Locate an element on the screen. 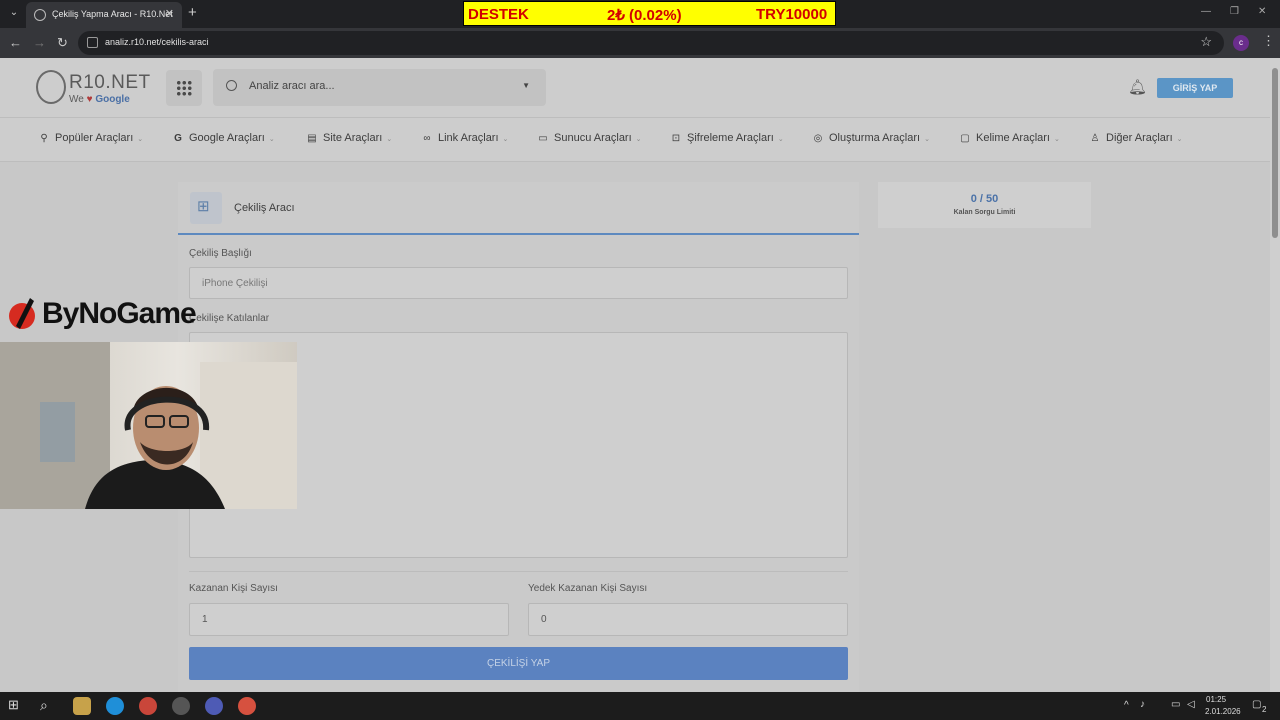 This screenshot has width=1280, height=720. tray-chevron-icon: ^ is located at coordinates (1126, 705).